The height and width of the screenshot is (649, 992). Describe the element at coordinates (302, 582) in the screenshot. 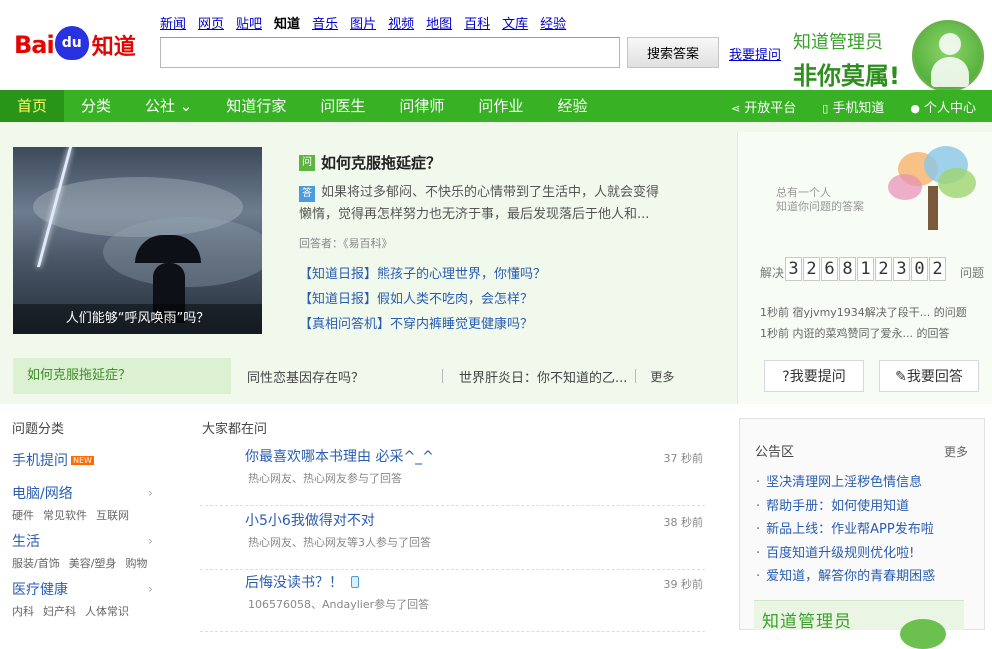

I see `question-title: 后悔没读书？！` at that location.